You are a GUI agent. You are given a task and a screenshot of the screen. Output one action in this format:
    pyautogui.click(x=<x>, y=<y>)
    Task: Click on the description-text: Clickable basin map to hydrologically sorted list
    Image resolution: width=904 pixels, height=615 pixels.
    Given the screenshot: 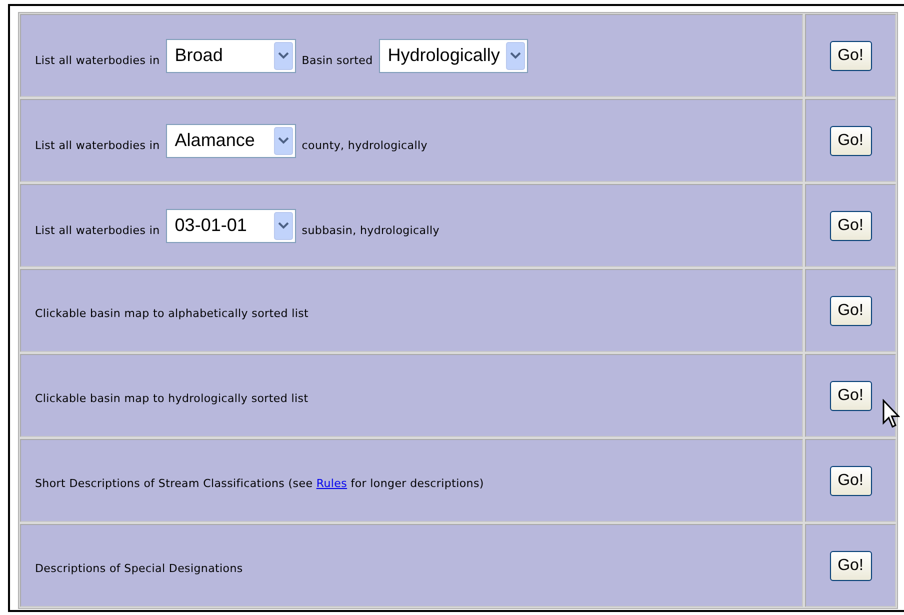 What is the action you would take?
    pyautogui.click(x=171, y=398)
    